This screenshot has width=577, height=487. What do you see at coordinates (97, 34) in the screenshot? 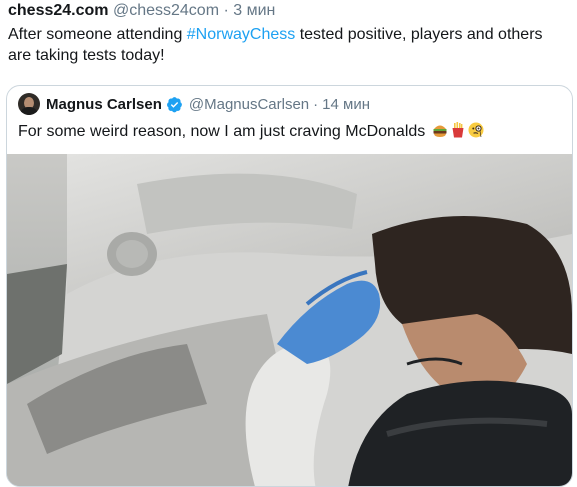
I see `tweet-text-part: After someone attending` at bounding box center [97, 34].